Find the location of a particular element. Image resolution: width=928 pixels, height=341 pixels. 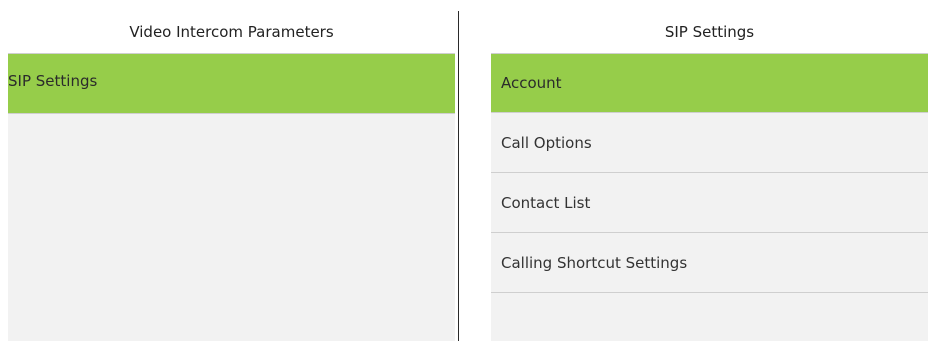

menu-item-label: Contact List is located at coordinates (546, 202).